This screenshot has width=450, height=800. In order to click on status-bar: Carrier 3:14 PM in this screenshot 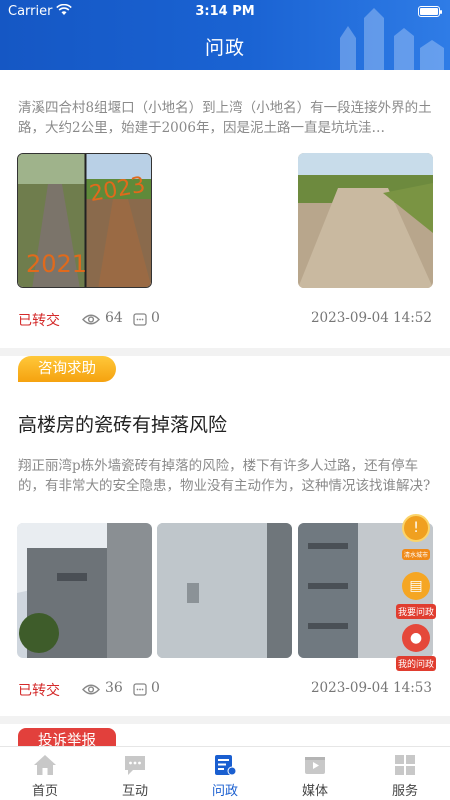, I will do `click(225, 12)`.